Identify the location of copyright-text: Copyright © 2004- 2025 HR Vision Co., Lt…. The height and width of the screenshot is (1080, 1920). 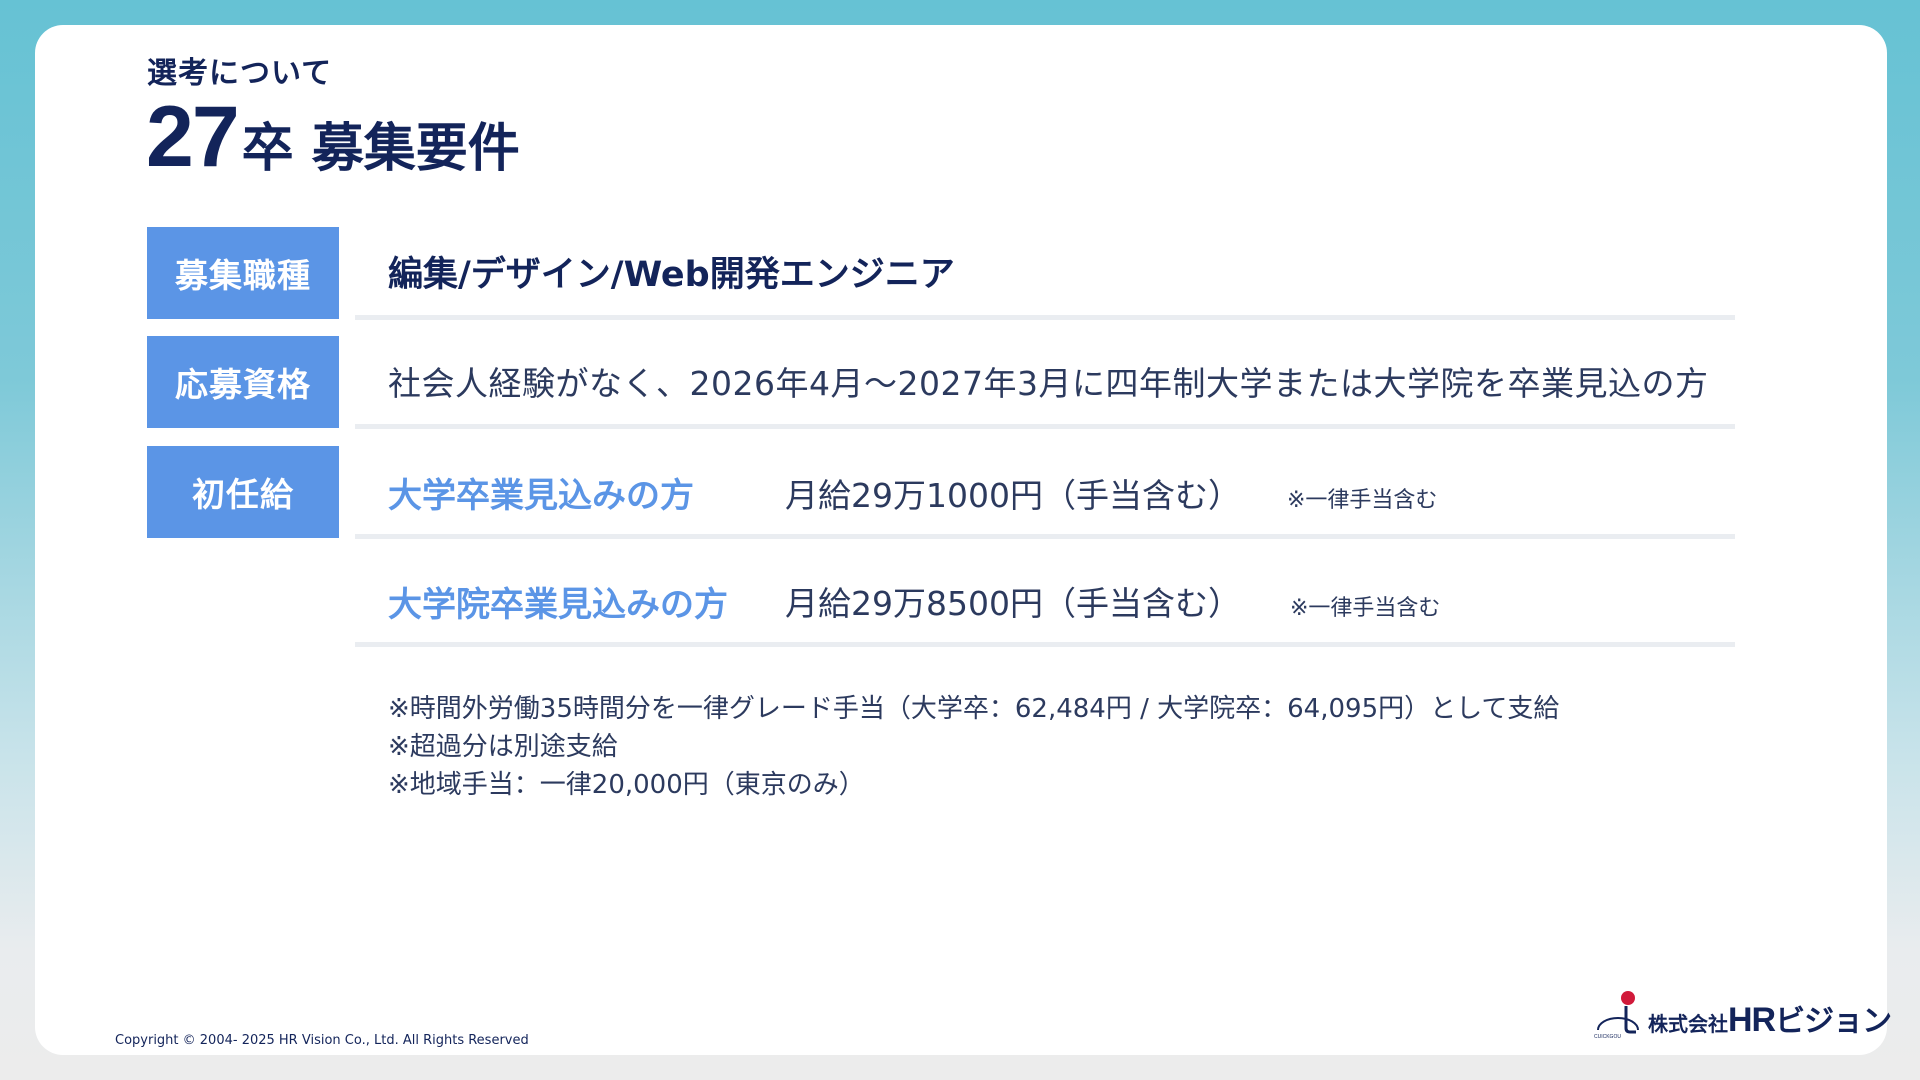
(322, 1040).